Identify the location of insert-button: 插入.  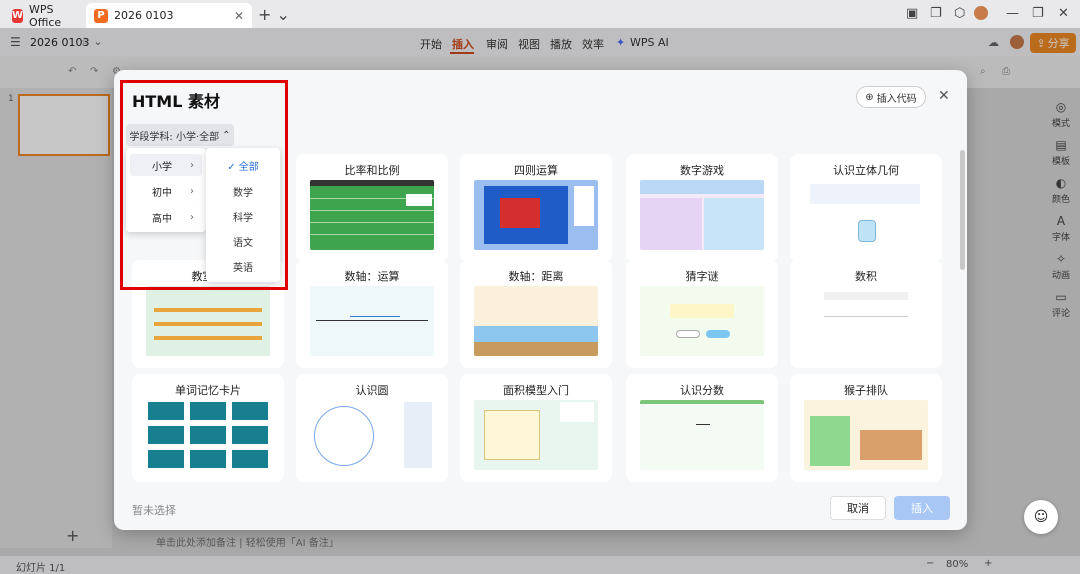
(922, 508).